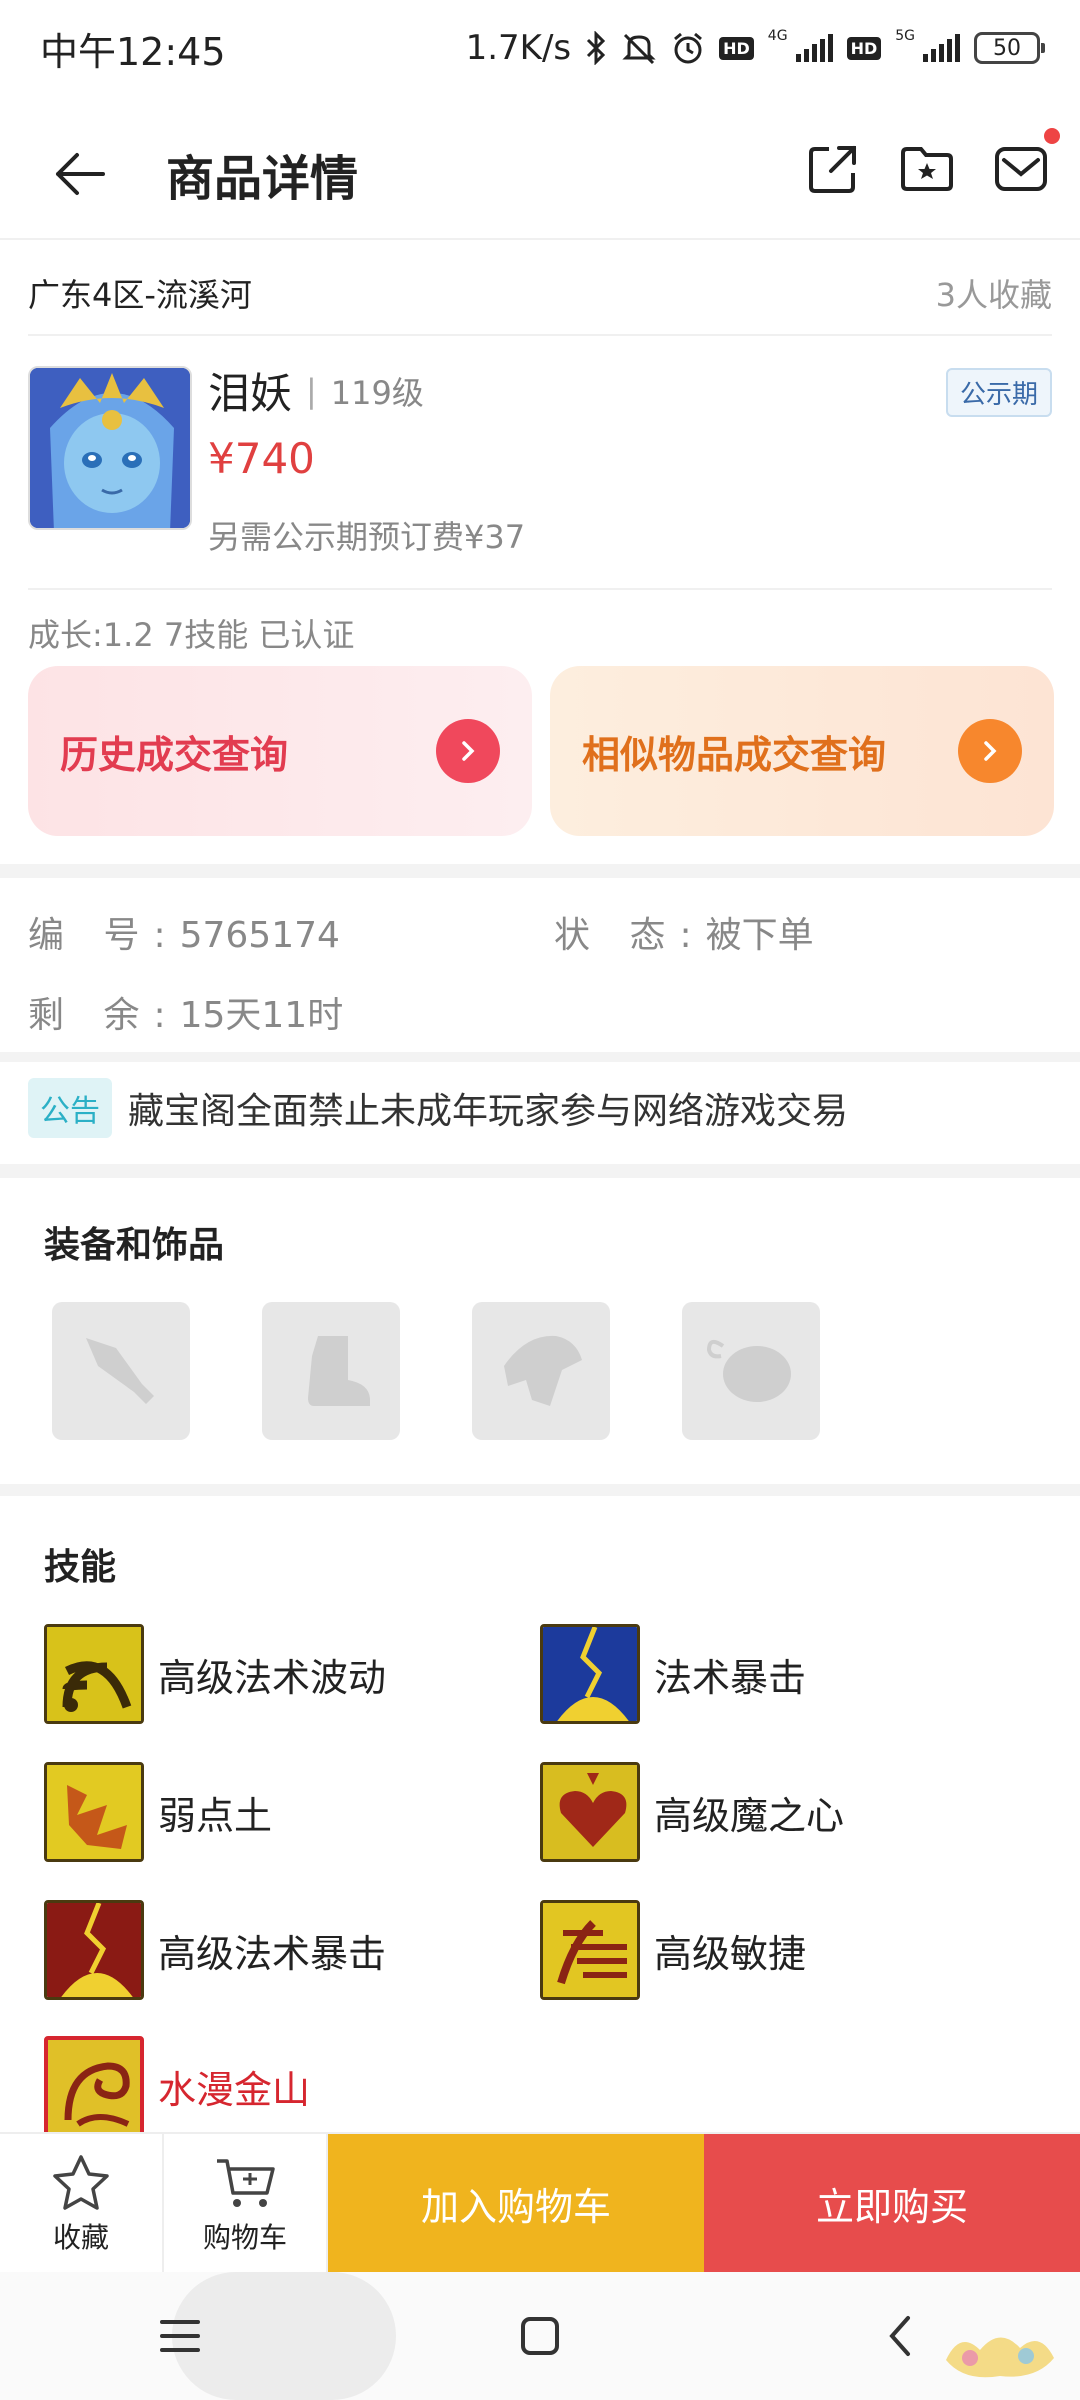 The height and width of the screenshot is (2400, 1080). Describe the element at coordinates (367, 537) in the screenshot. I see `deposit-note: 另需公示期预订费¥37` at that location.